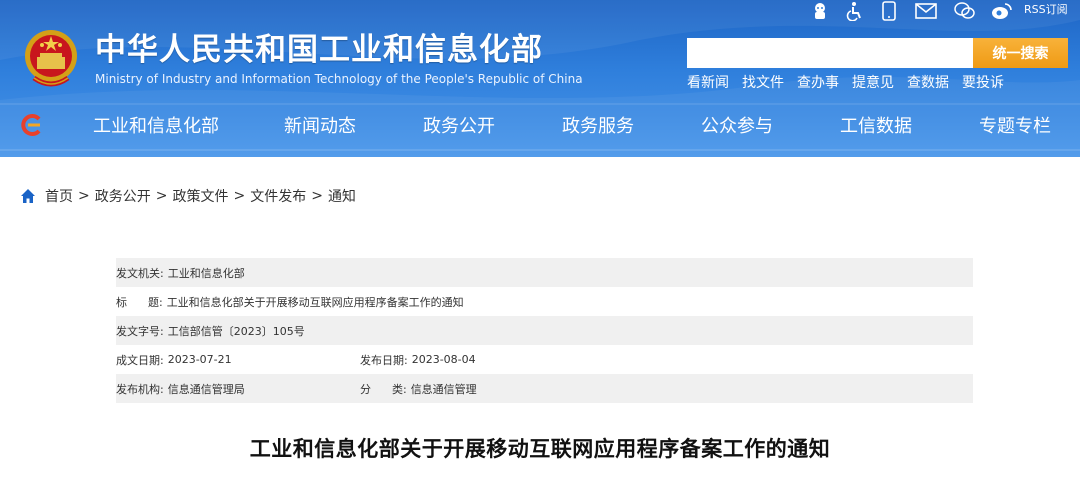 Image resolution: width=1080 pixels, height=499 pixels. What do you see at coordinates (320, 127) in the screenshot?
I see `nav-item-news: 新闻动态` at bounding box center [320, 127].